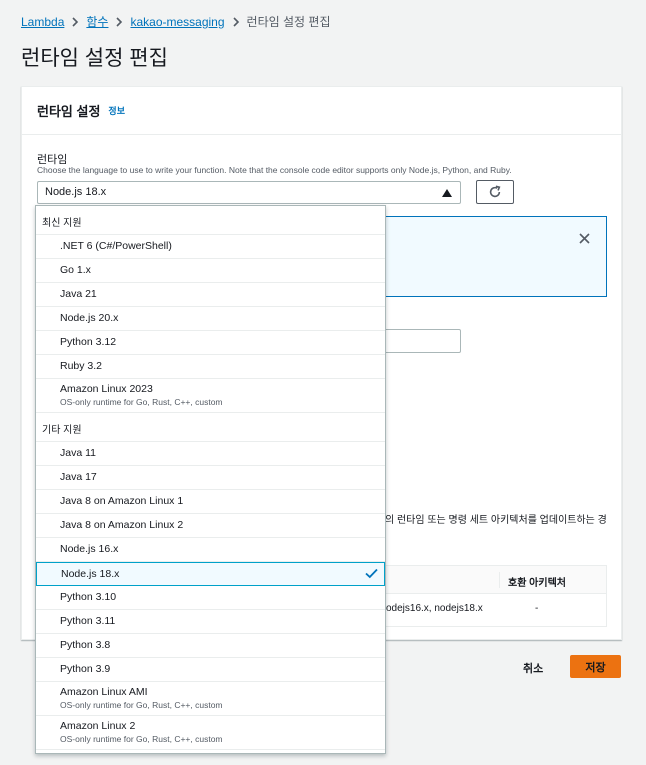  Describe the element at coordinates (210, 367) in the screenshot. I see `runtime-option: Ruby 3.2` at that location.